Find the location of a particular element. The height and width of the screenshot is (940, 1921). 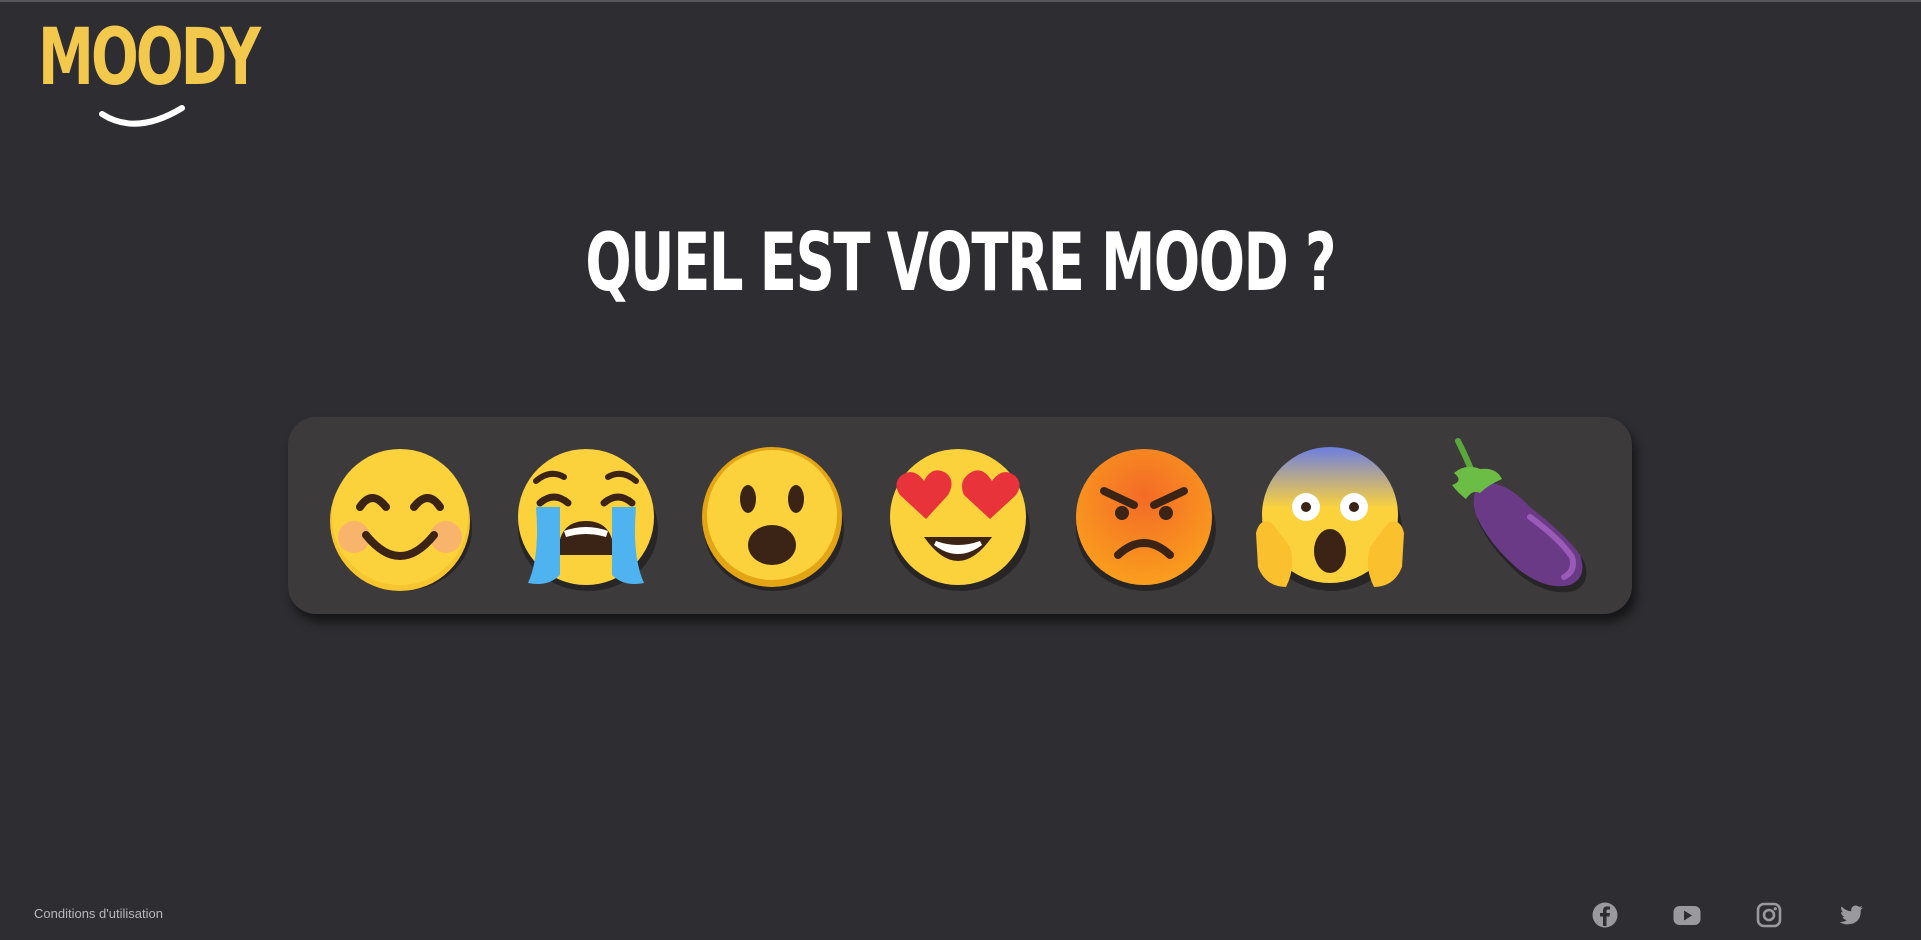

facebook-icon is located at coordinates (1605, 915).